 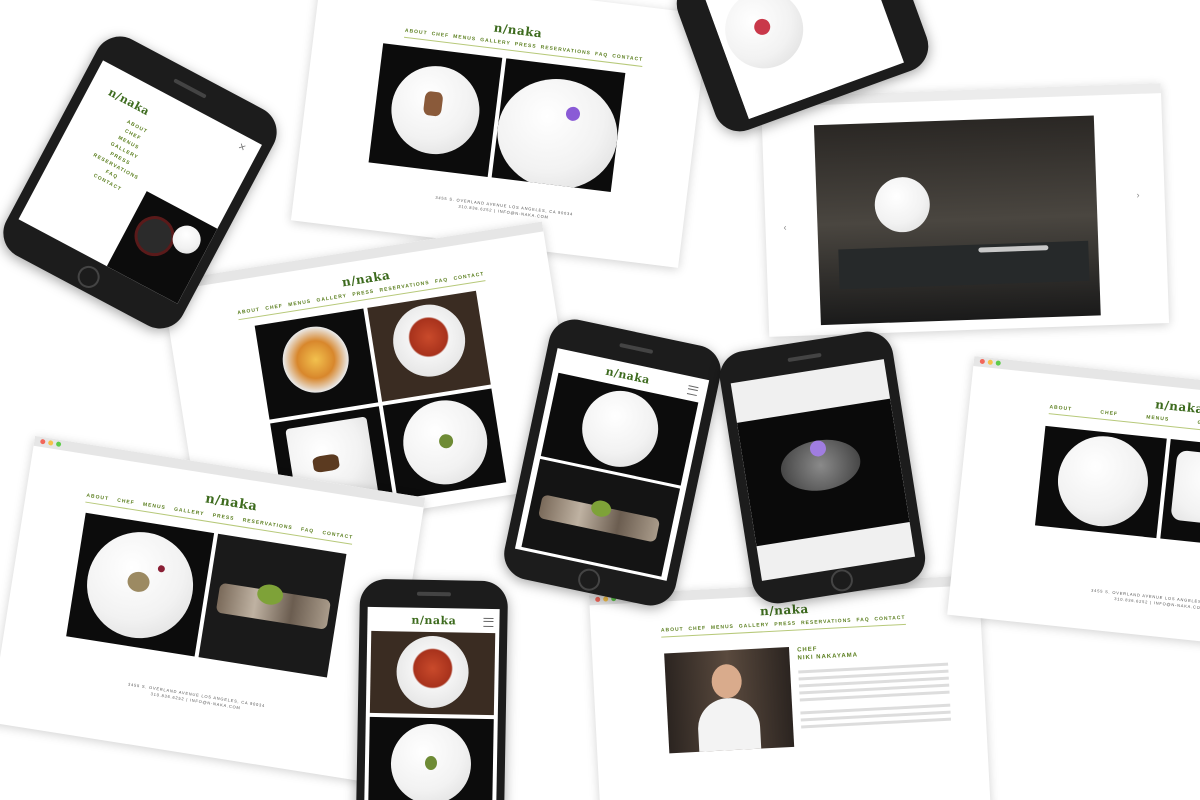 What do you see at coordinates (242, 147) in the screenshot?
I see `close-icon: ×` at bounding box center [242, 147].